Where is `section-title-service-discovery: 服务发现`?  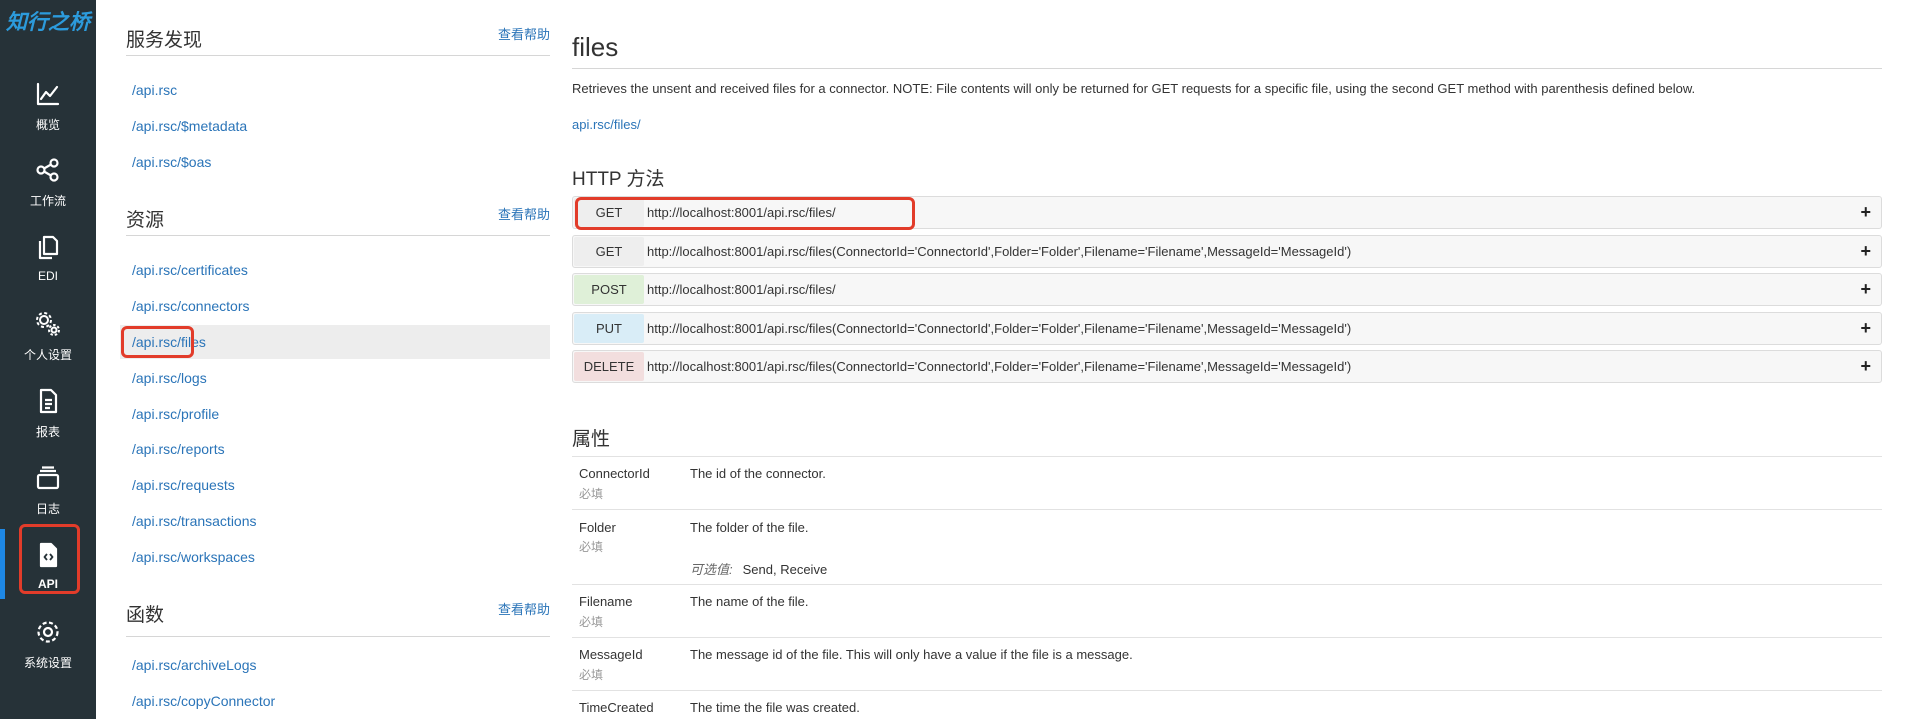
section-title-service-discovery: 服务发现 is located at coordinates (164, 40).